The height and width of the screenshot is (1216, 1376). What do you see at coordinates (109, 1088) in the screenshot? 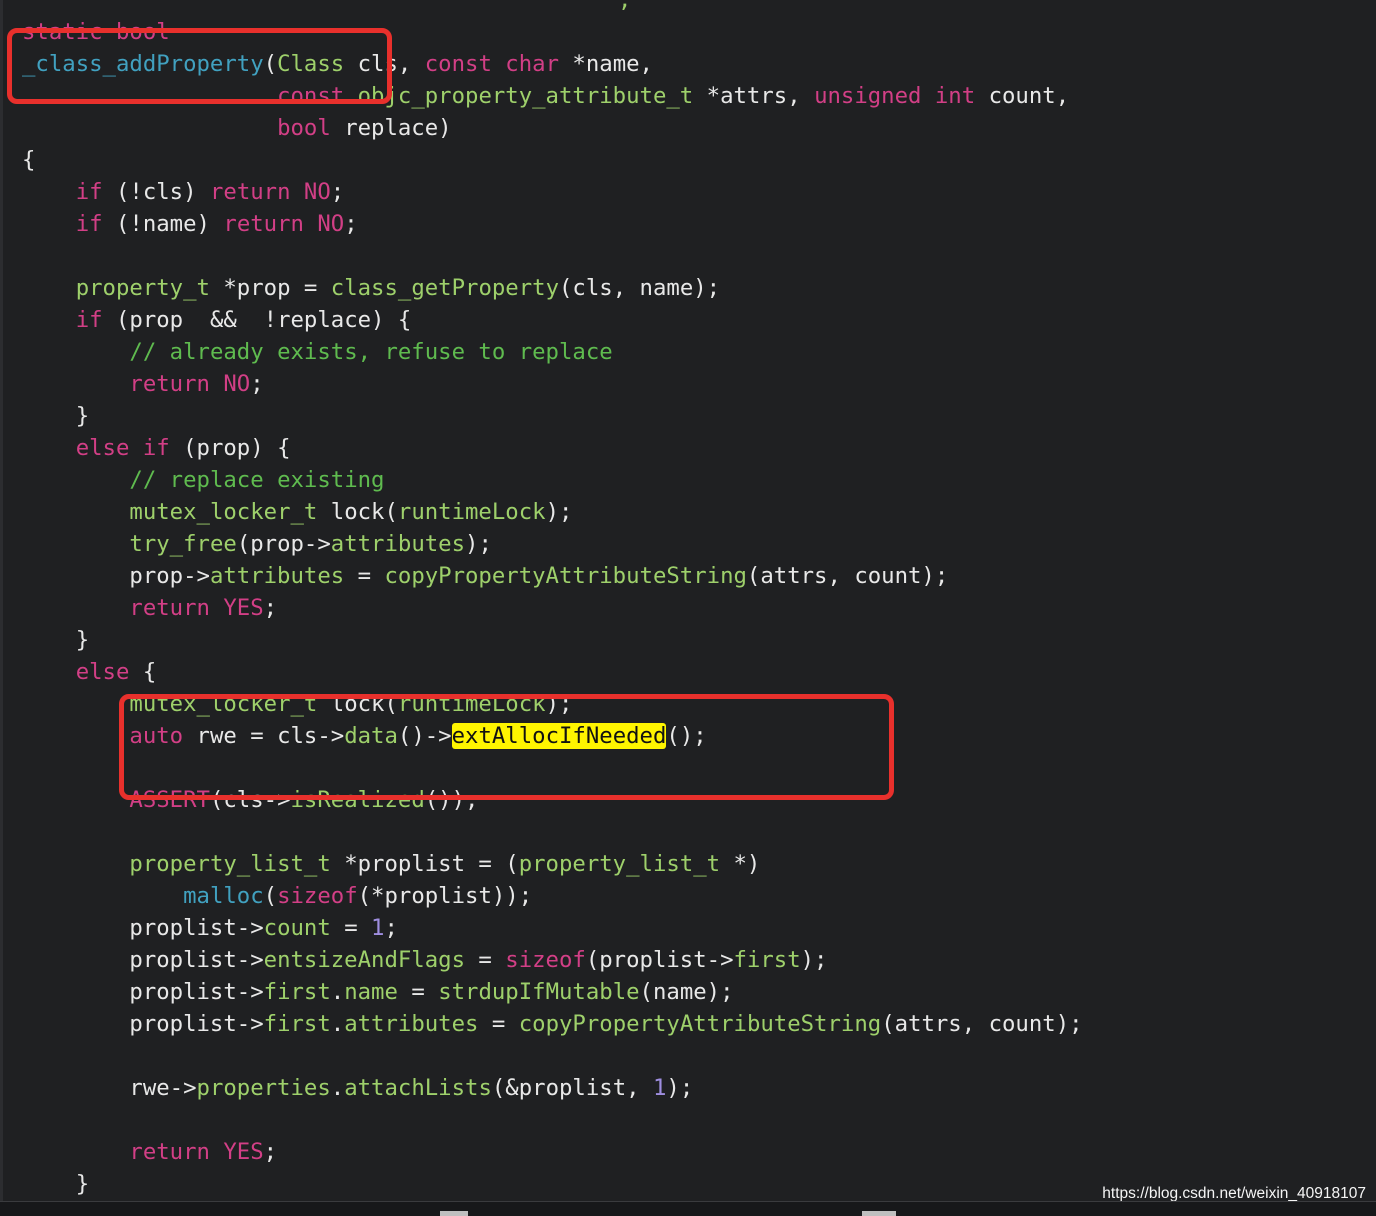
I see `code-token: rwe->` at bounding box center [109, 1088].